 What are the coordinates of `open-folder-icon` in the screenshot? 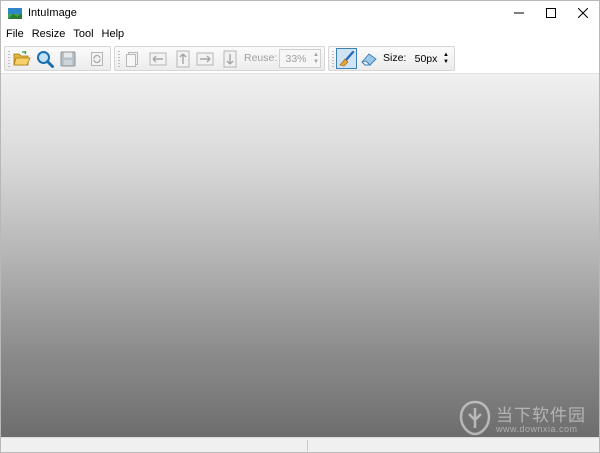 It's located at (22, 58).